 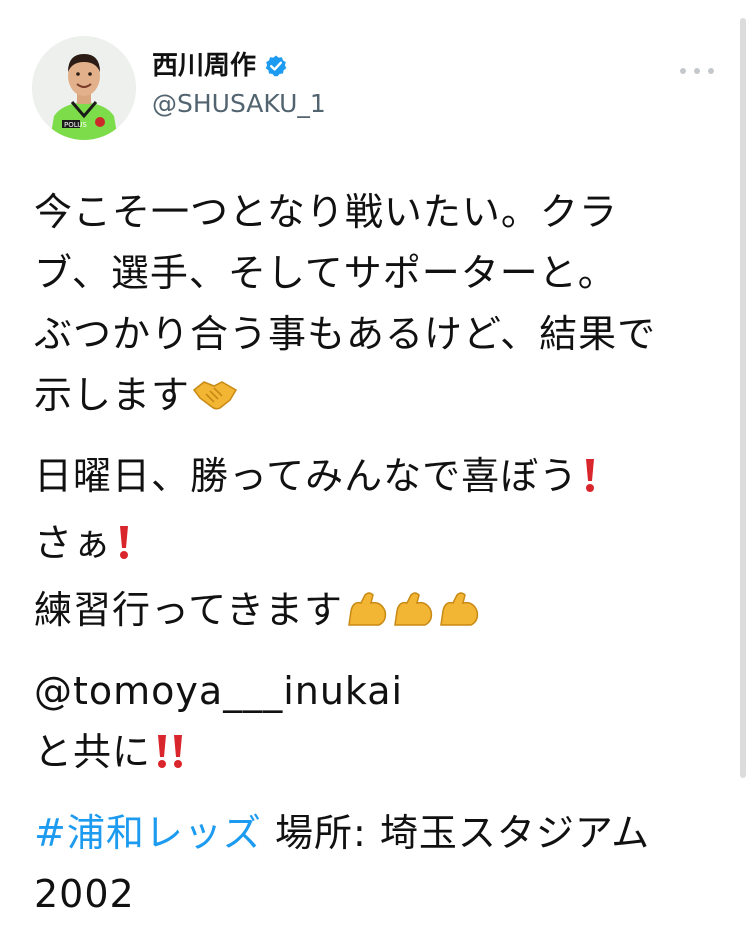 I want to click on more-options-icon, so click(x=697, y=71).